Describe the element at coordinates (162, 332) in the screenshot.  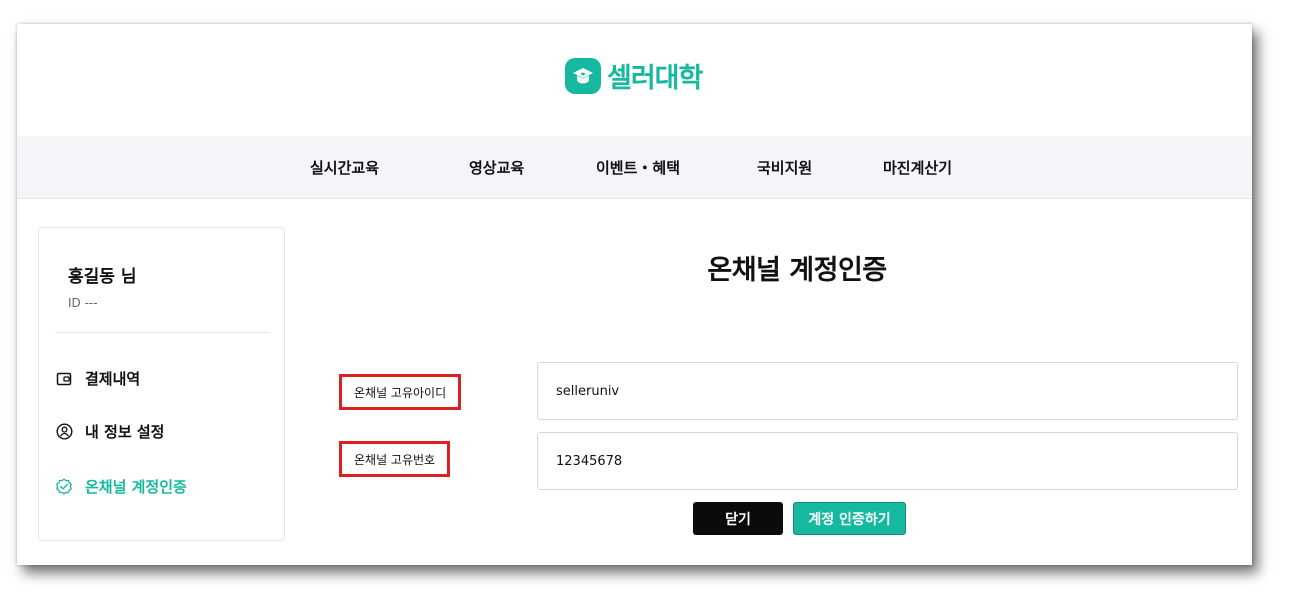
I see `sidebar-divider` at that location.